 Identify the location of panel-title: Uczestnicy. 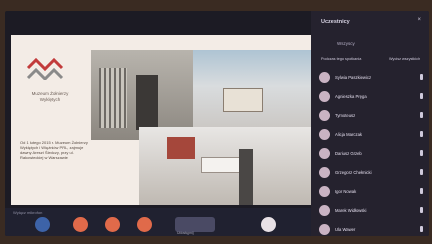
(335, 22).